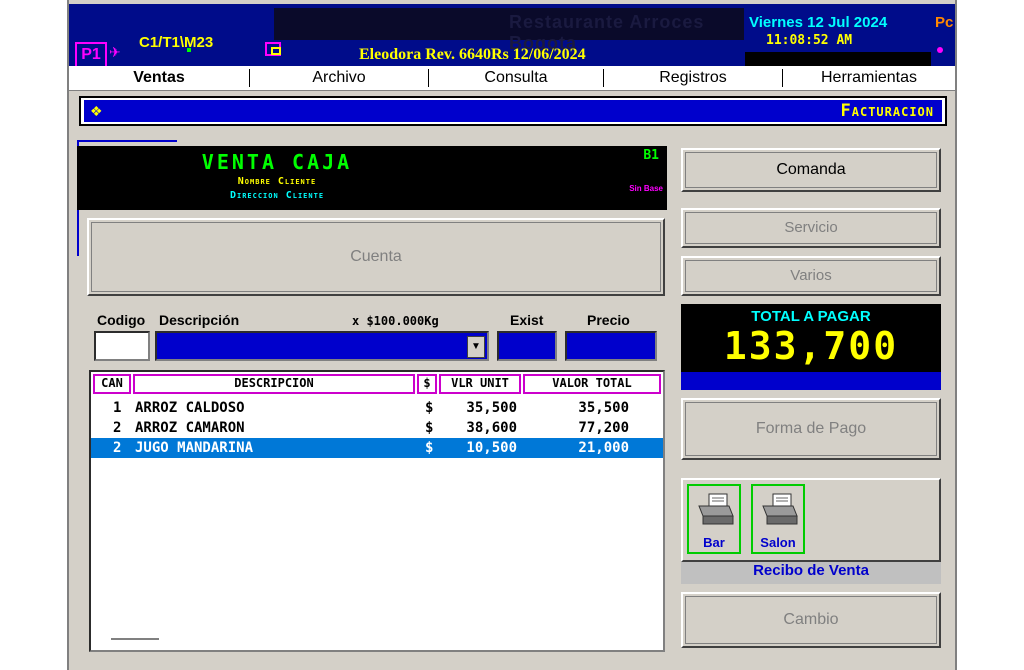  Describe the element at coordinates (377, 448) in the screenshot. I see `table-row-selected: 2 JUGO MANDARINA $ 10,500 21,000` at that location.